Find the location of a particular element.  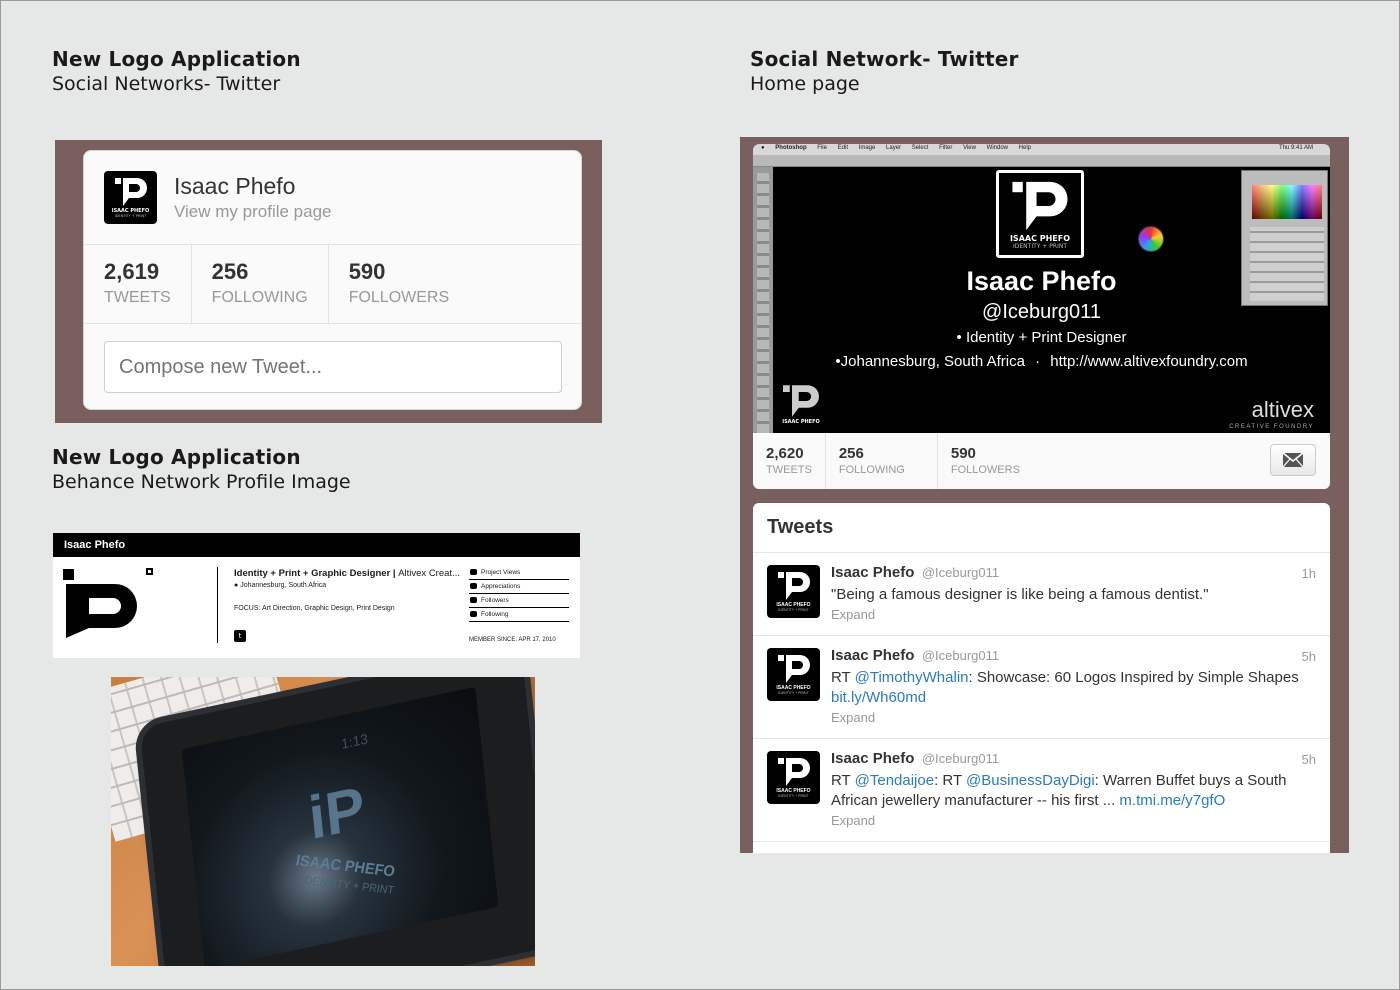

divider is located at coordinates (217, 605).